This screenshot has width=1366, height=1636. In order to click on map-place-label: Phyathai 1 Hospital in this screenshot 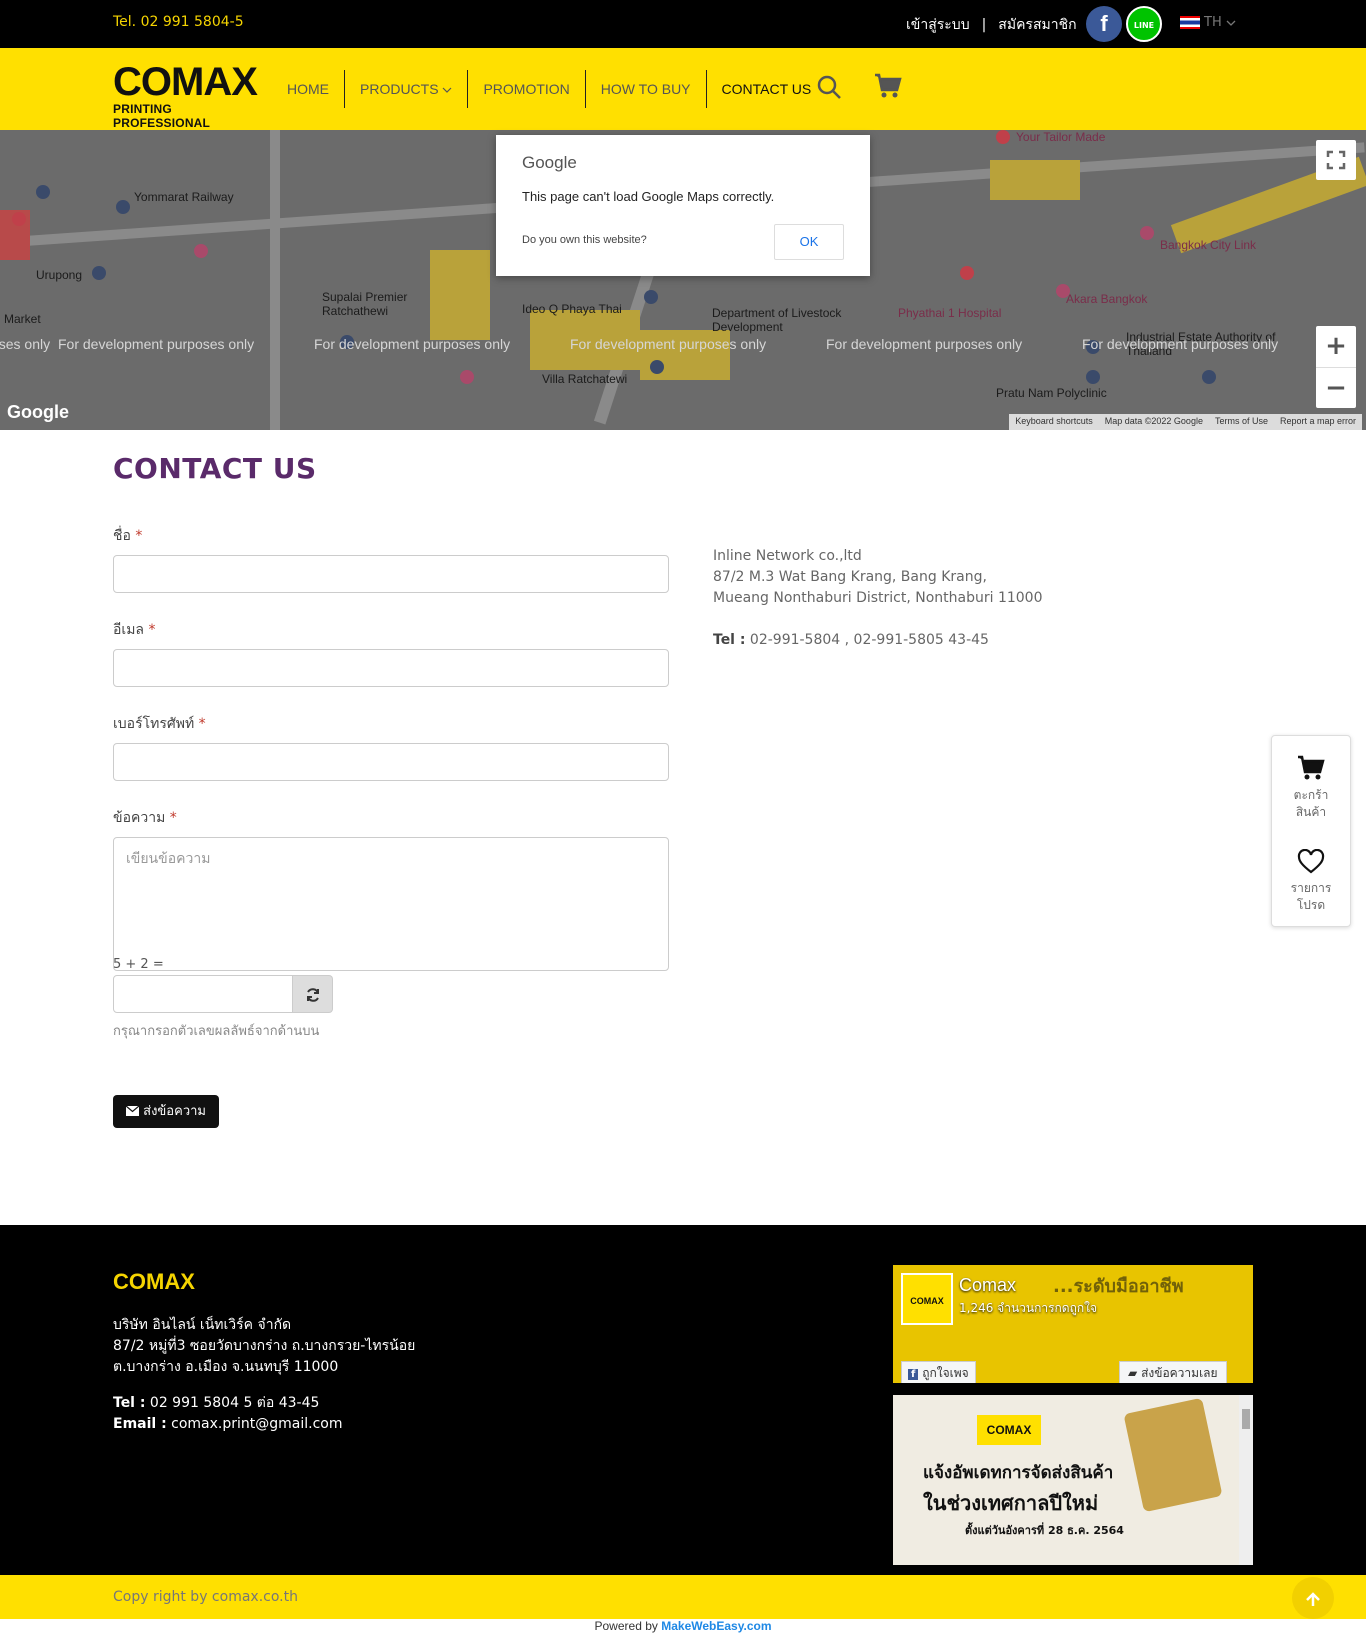, I will do `click(950, 313)`.